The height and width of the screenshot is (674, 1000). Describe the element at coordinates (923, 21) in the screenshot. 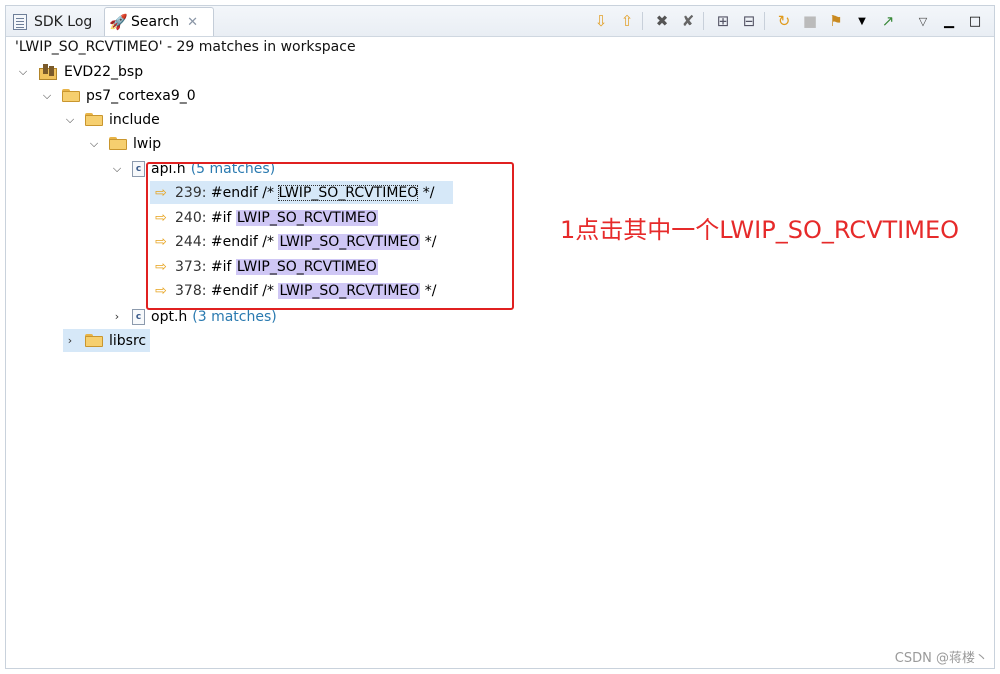

I see `view-menu-icon: ▽` at that location.